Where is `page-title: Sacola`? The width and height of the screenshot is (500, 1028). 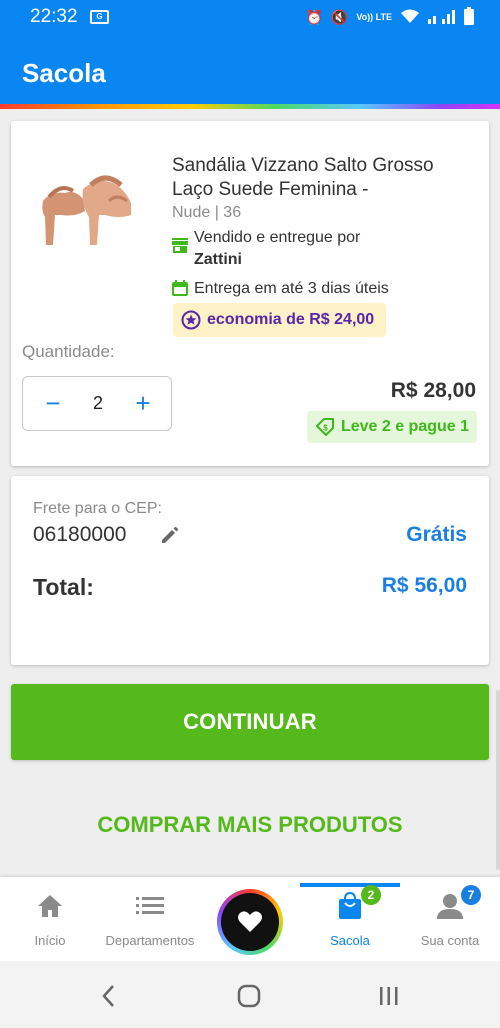
page-title: Sacola is located at coordinates (64, 73).